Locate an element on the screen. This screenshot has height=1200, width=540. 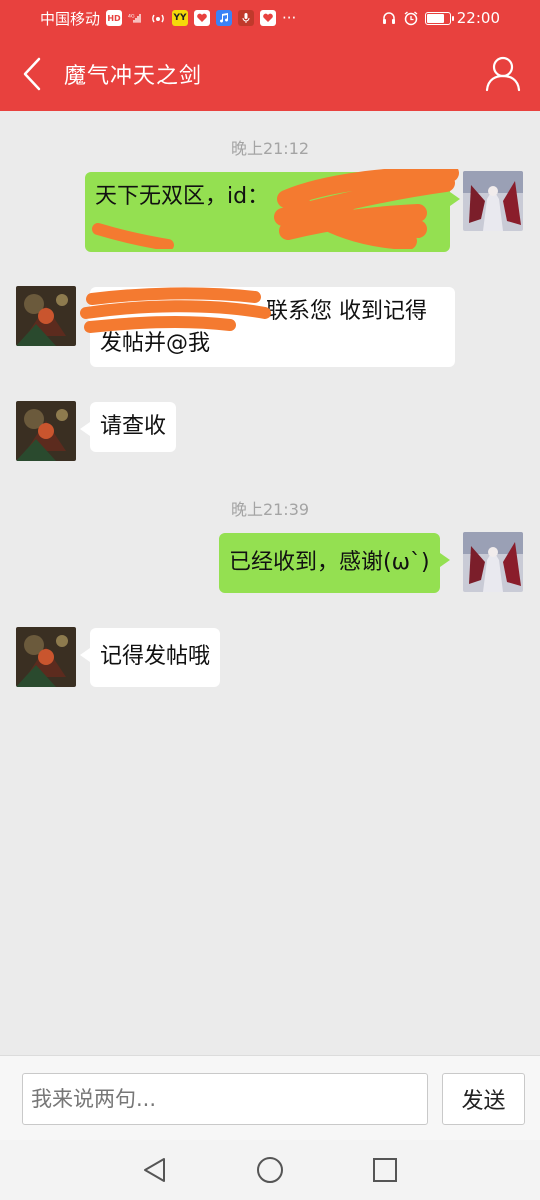
carrier-label: 中国移动 is located at coordinates (70, 18).